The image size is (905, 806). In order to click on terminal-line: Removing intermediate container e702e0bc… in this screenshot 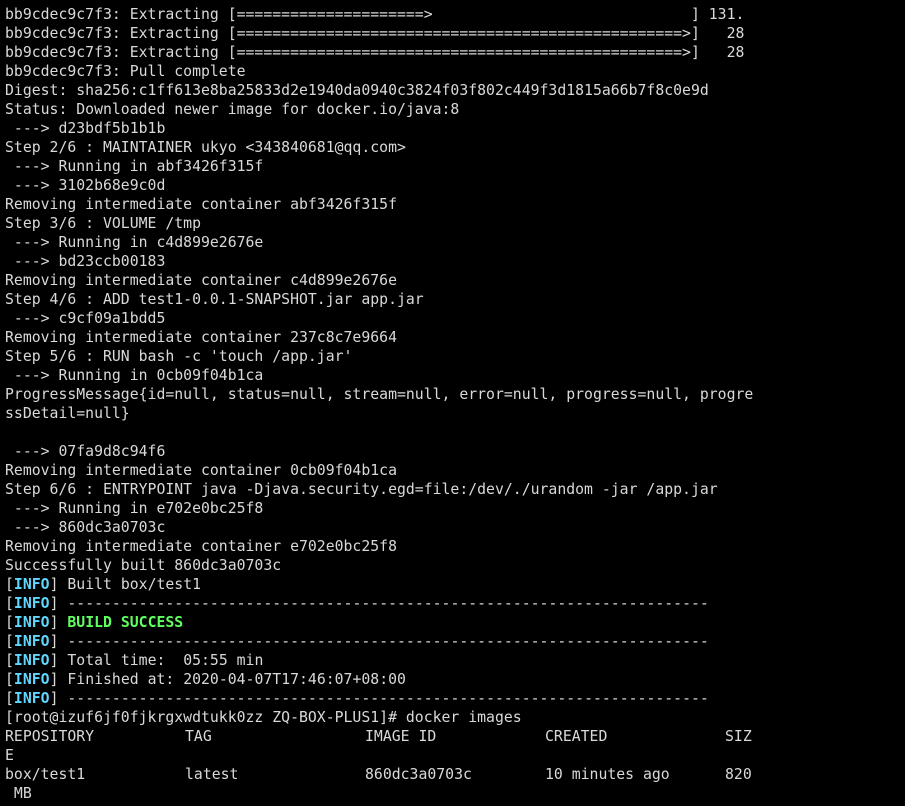, I will do `click(201, 546)`.